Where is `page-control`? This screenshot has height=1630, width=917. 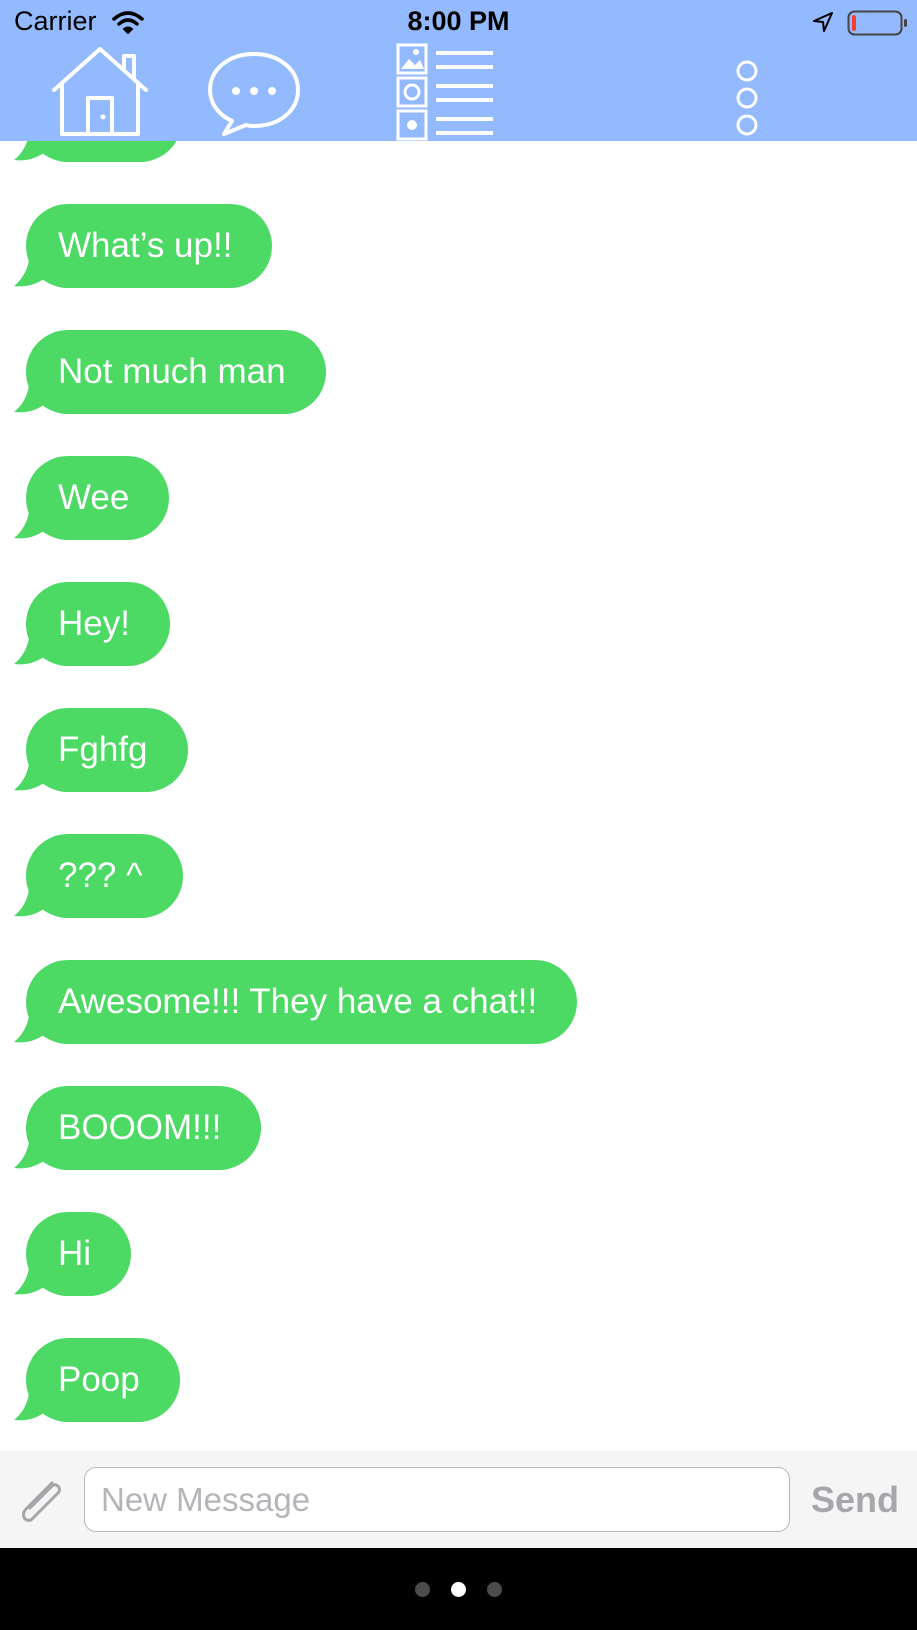 page-control is located at coordinates (458, 1589).